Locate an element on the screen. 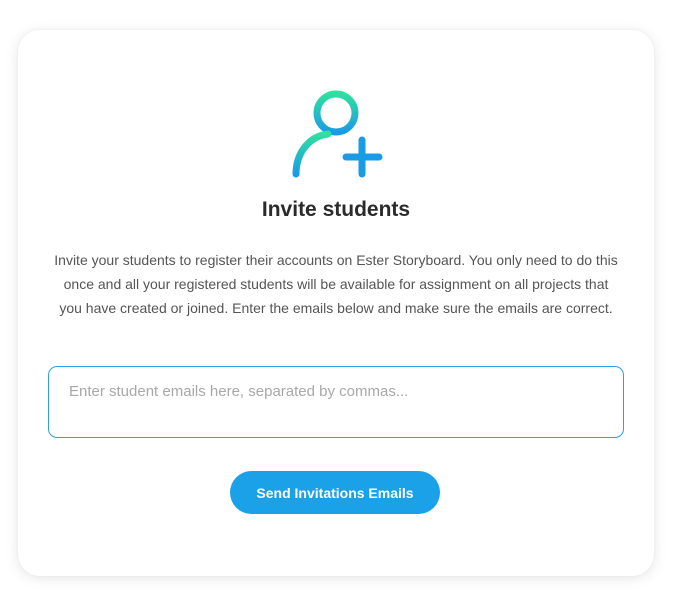 The image size is (677, 598). student-emails-input is located at coordinates (336, 402).